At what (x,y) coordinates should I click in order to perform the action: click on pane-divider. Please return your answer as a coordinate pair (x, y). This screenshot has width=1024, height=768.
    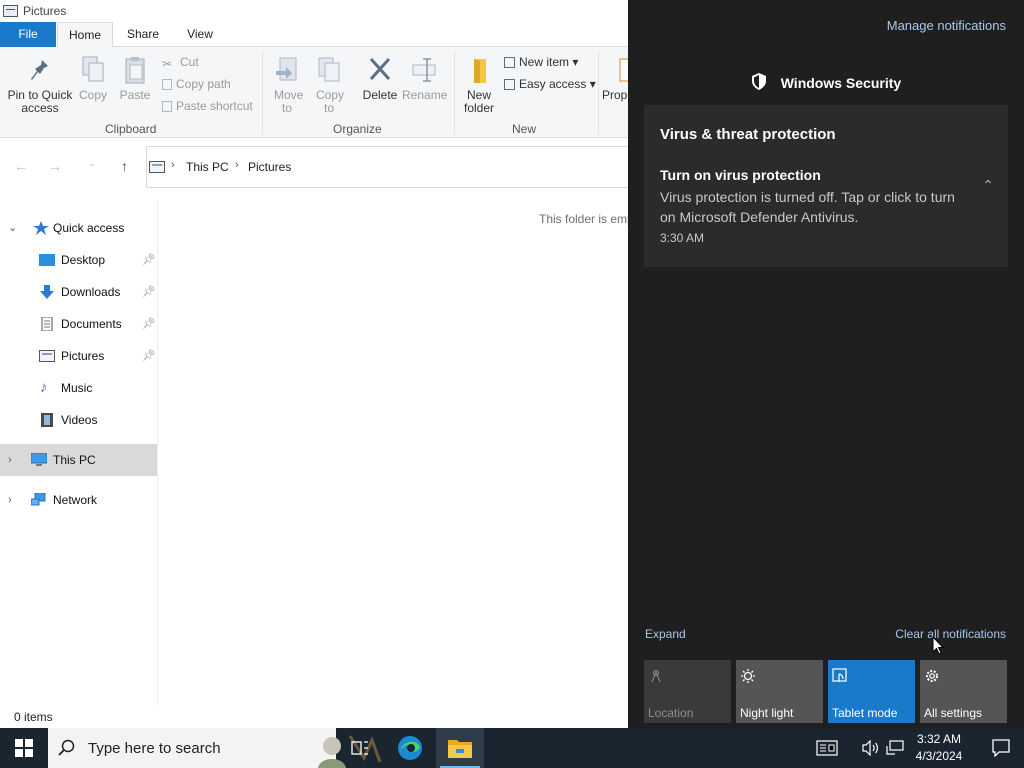
    Looking at the image, I should click on (157, 452).